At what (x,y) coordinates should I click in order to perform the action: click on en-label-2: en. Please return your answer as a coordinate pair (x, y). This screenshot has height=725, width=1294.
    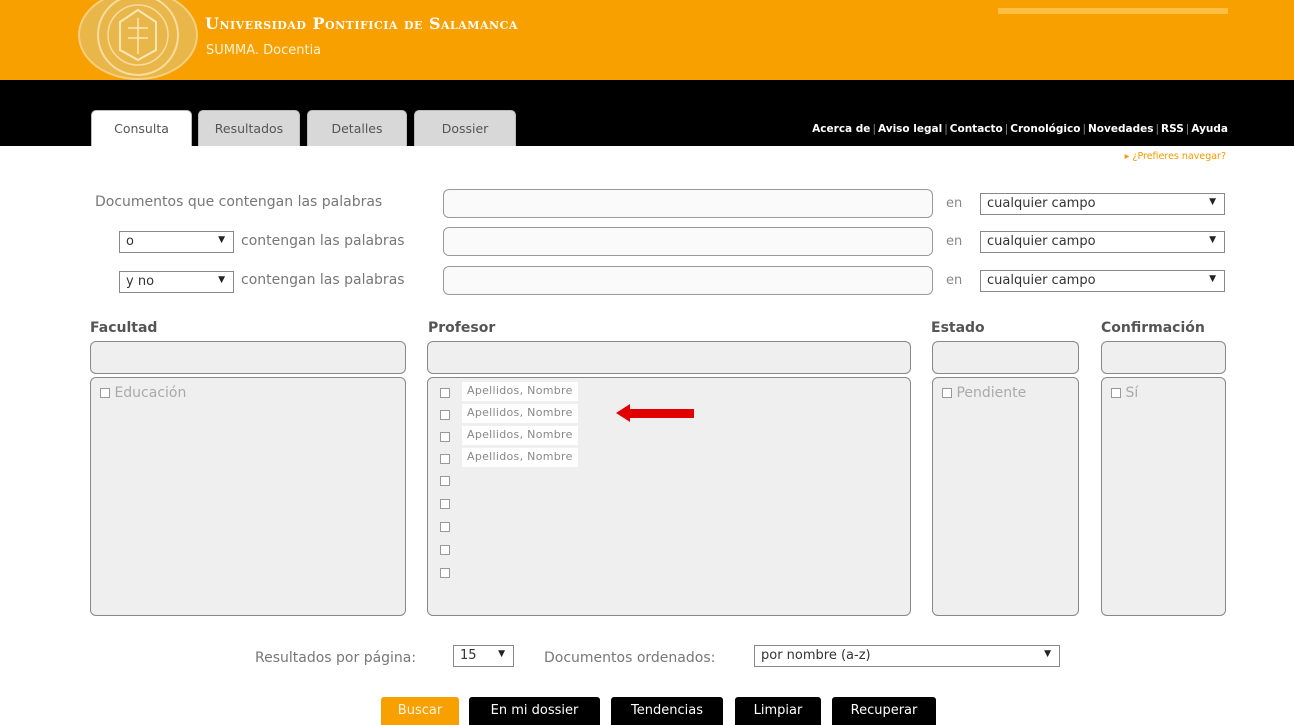
    Looking at the image, I should click on (954, 241).